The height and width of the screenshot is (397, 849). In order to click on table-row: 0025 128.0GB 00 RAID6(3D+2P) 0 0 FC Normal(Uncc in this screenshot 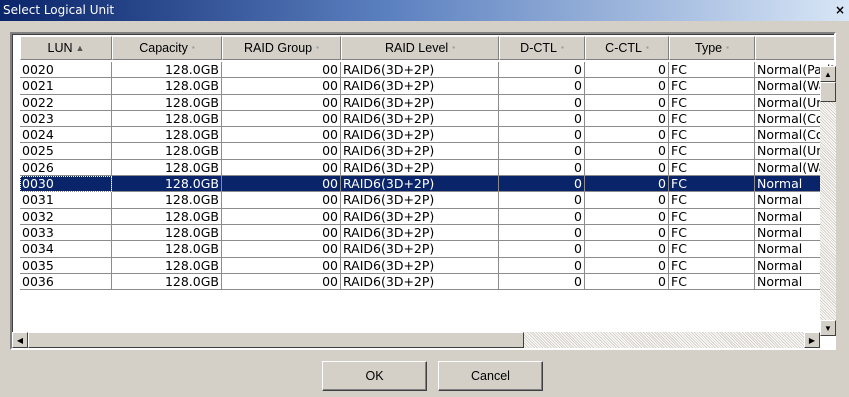, I will do `click(427, 151)`.